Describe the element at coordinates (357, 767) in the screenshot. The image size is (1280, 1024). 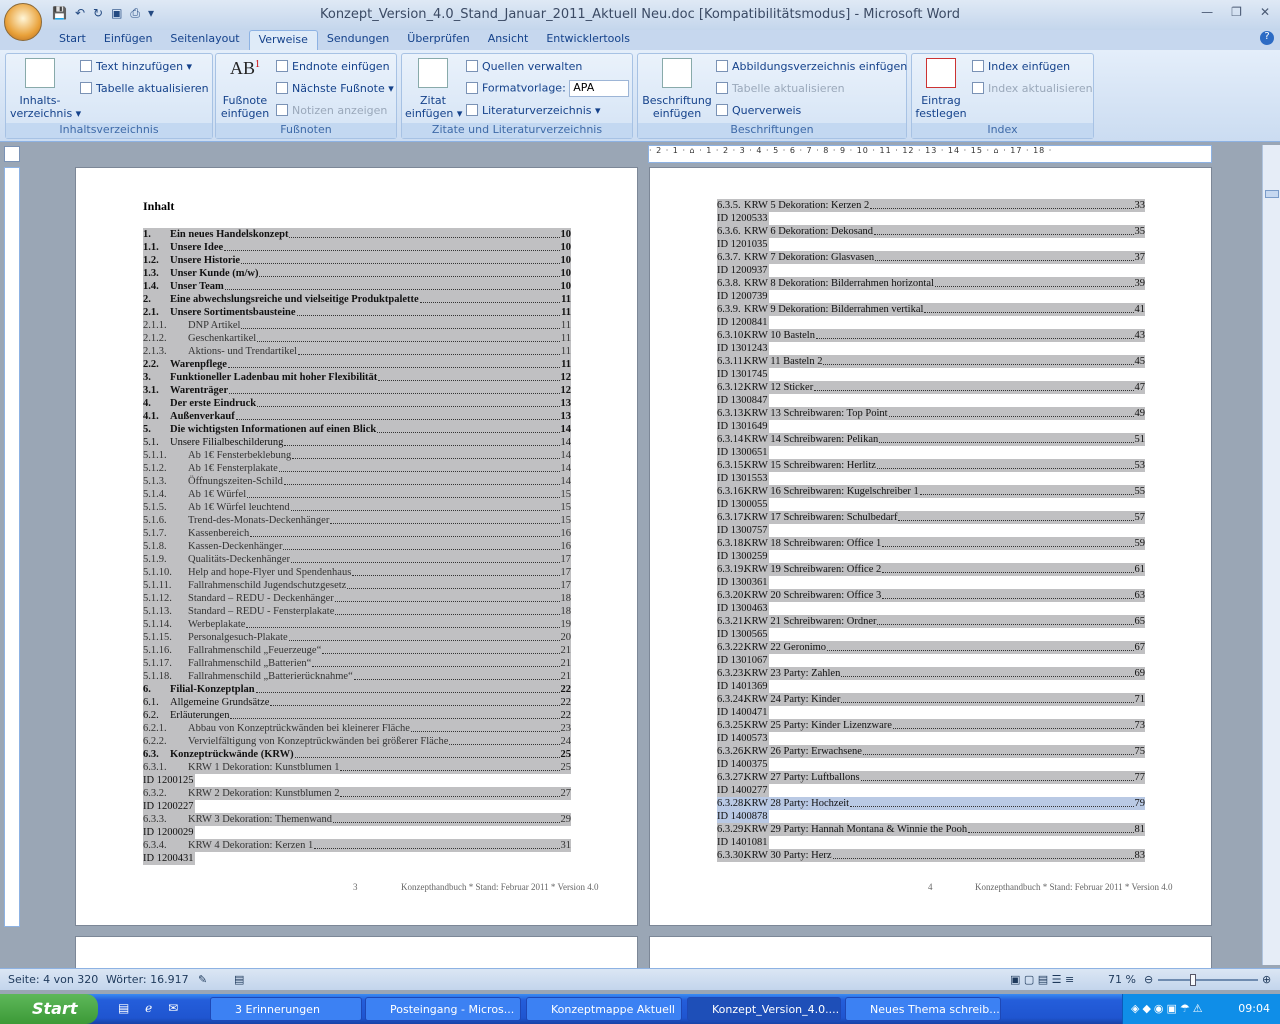
I see `toc-entry: 6.3.1. KRW 1 Dekoration: Kunstblumen 1 25` at that location.